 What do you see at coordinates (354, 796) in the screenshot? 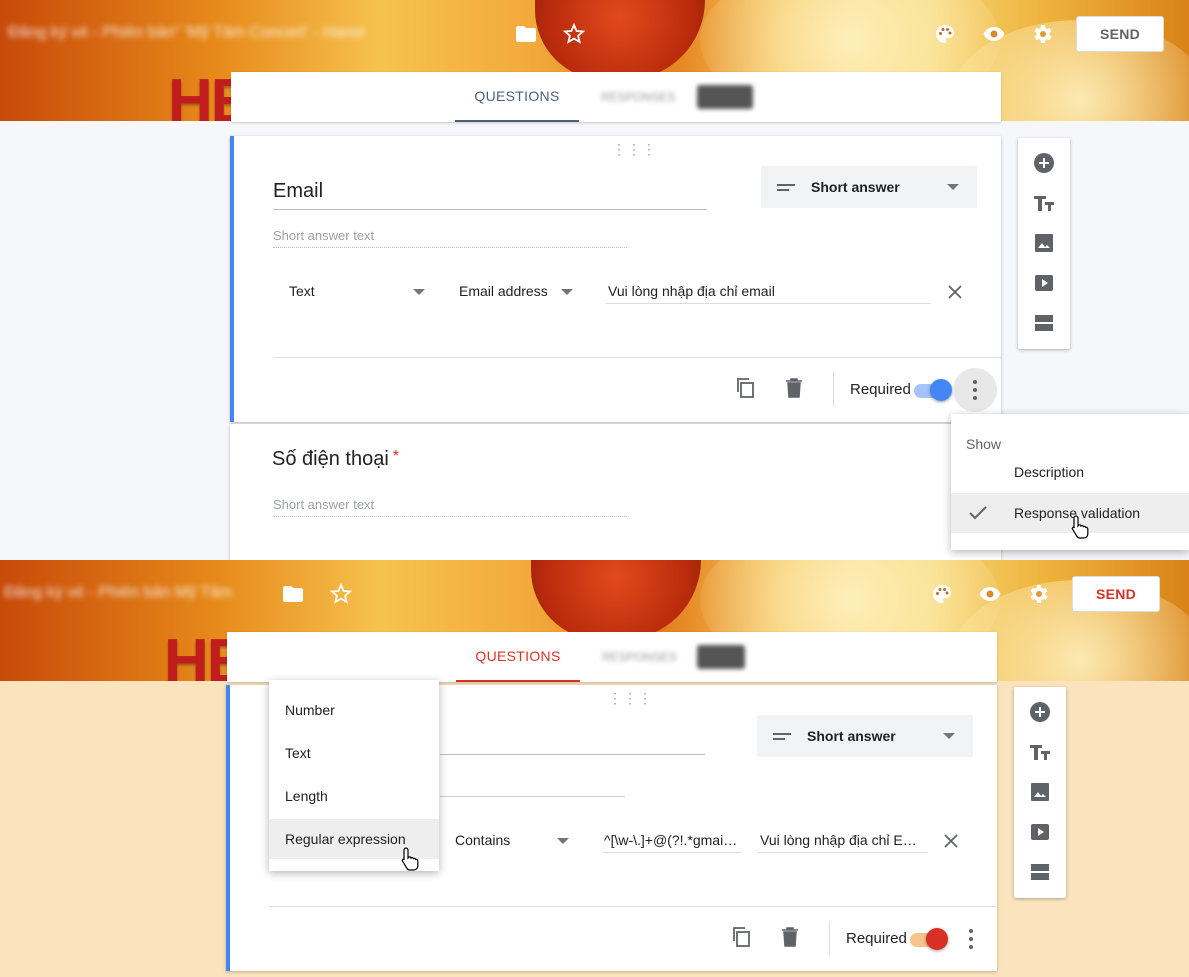
I see `dropdown-item-length: Length` at bounding box center [354, 796].